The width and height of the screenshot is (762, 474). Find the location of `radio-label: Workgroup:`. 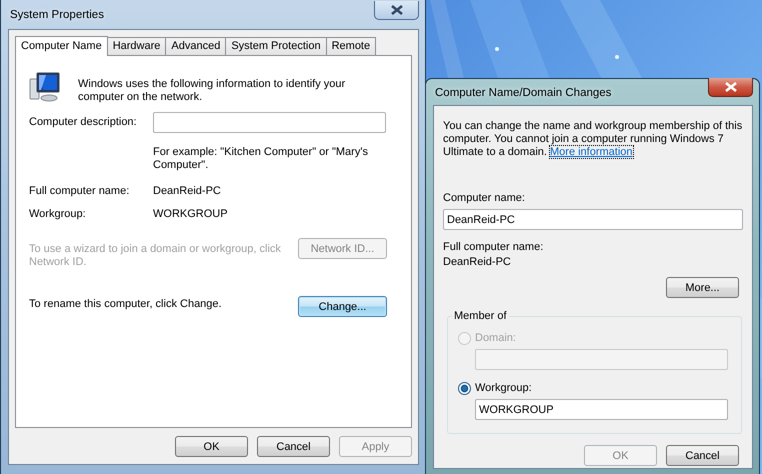

radio-label: Workgroup: is located at coordinates (503, 388).